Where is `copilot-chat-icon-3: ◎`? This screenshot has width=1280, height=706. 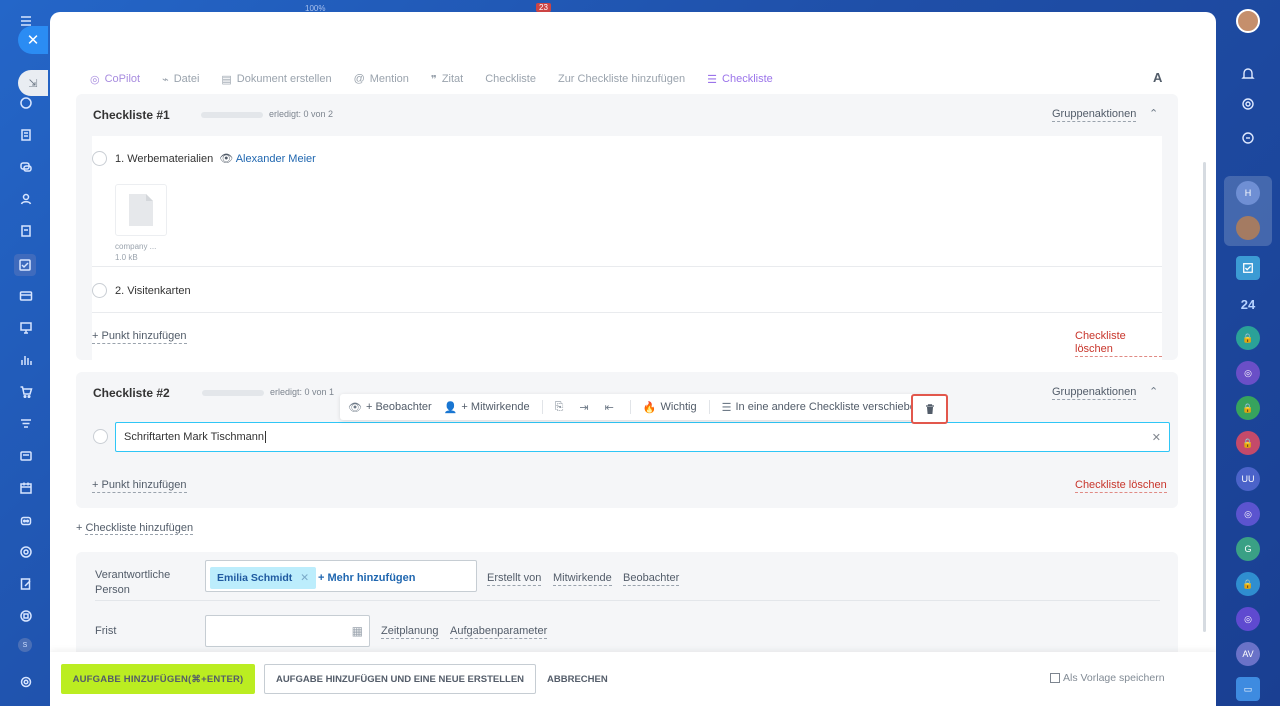
copilot-chat-icon-3: ◎ is located at coordinates (1248, 619).